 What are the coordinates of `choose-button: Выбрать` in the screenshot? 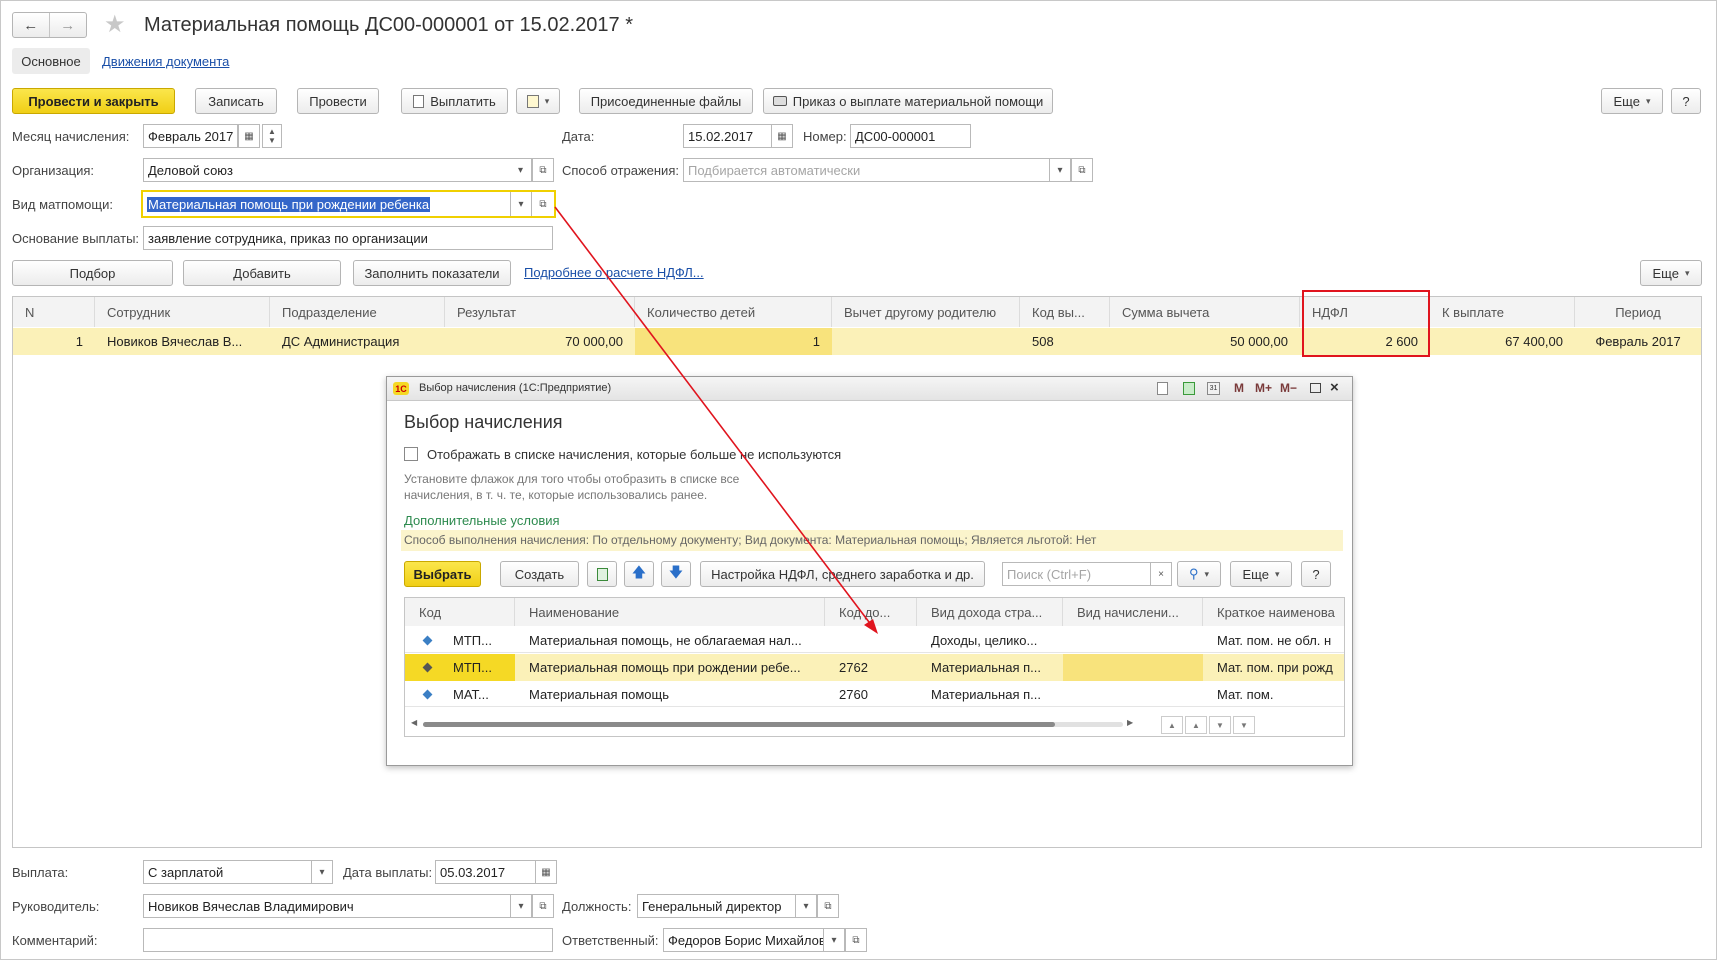 It's located at (442, 574).